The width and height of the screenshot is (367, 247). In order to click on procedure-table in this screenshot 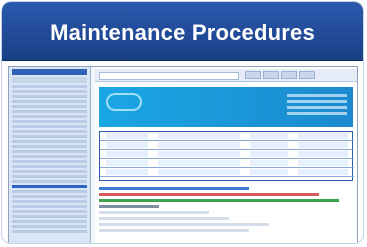, I will do `click(226, 156)`.